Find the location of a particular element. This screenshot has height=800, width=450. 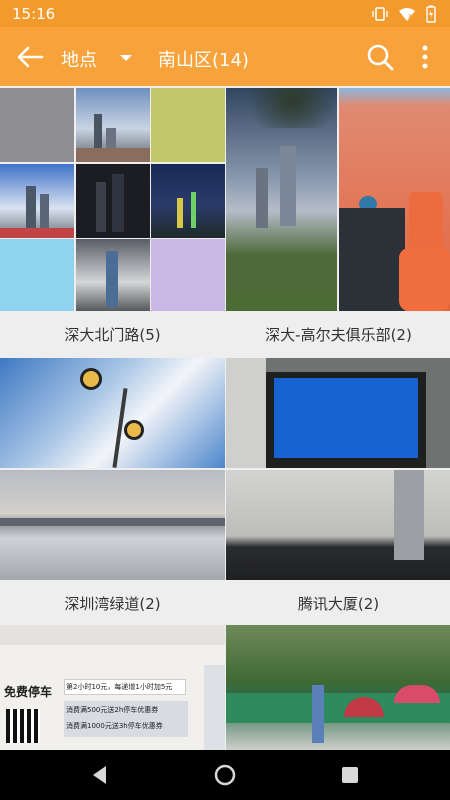

dropdown-arrow-icon is located at coordinates (126, 58).